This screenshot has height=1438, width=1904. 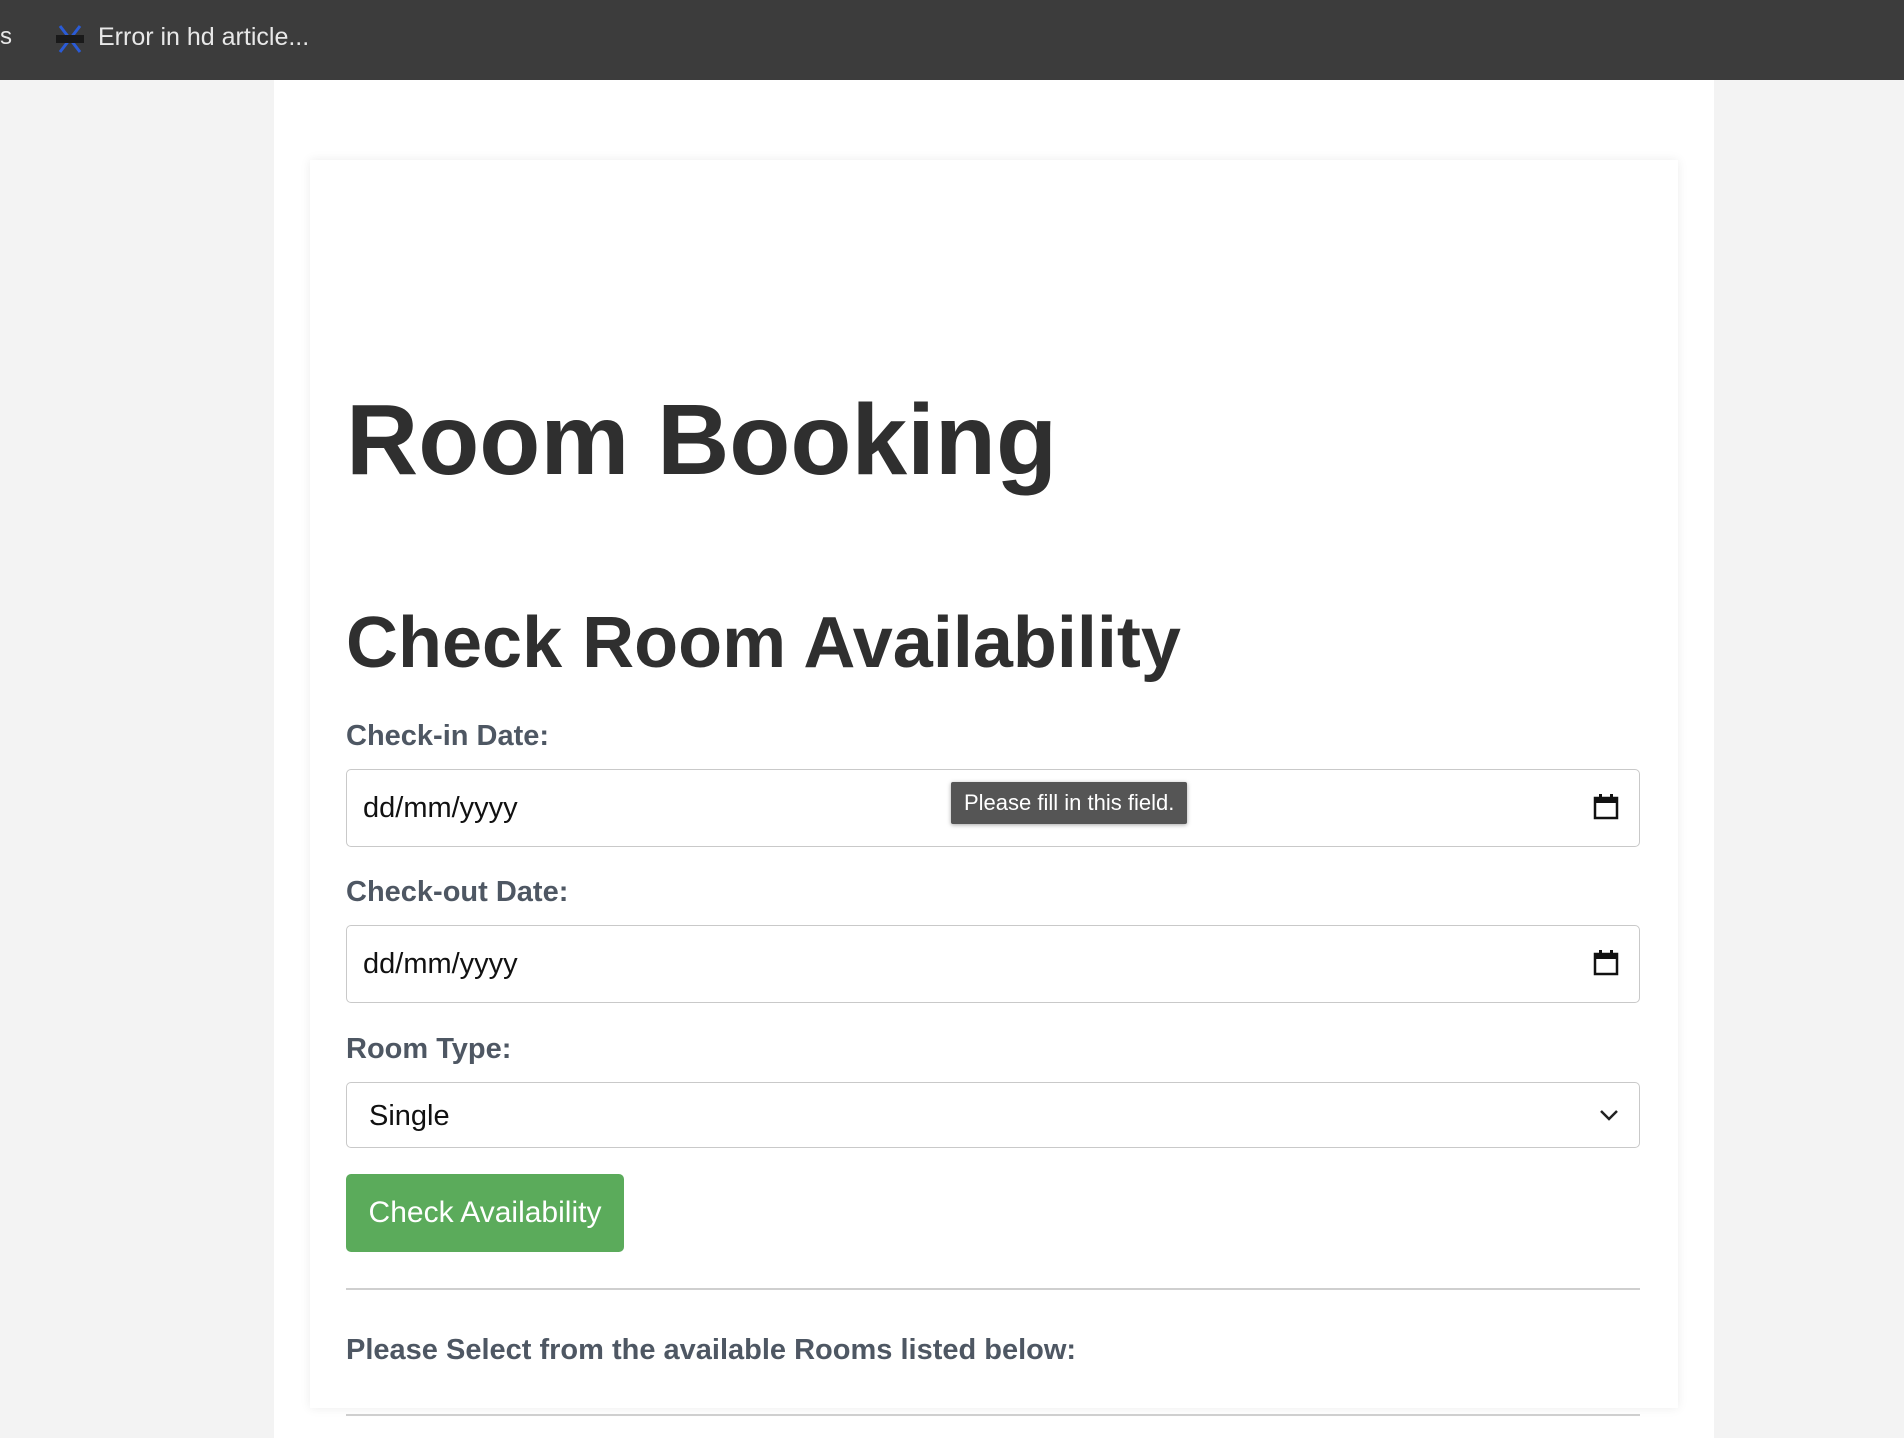 What do you see at coordinates (763, 643) in the screenshot?
I see `section-title: Check Room Availability` at bounding box center [763, 643].